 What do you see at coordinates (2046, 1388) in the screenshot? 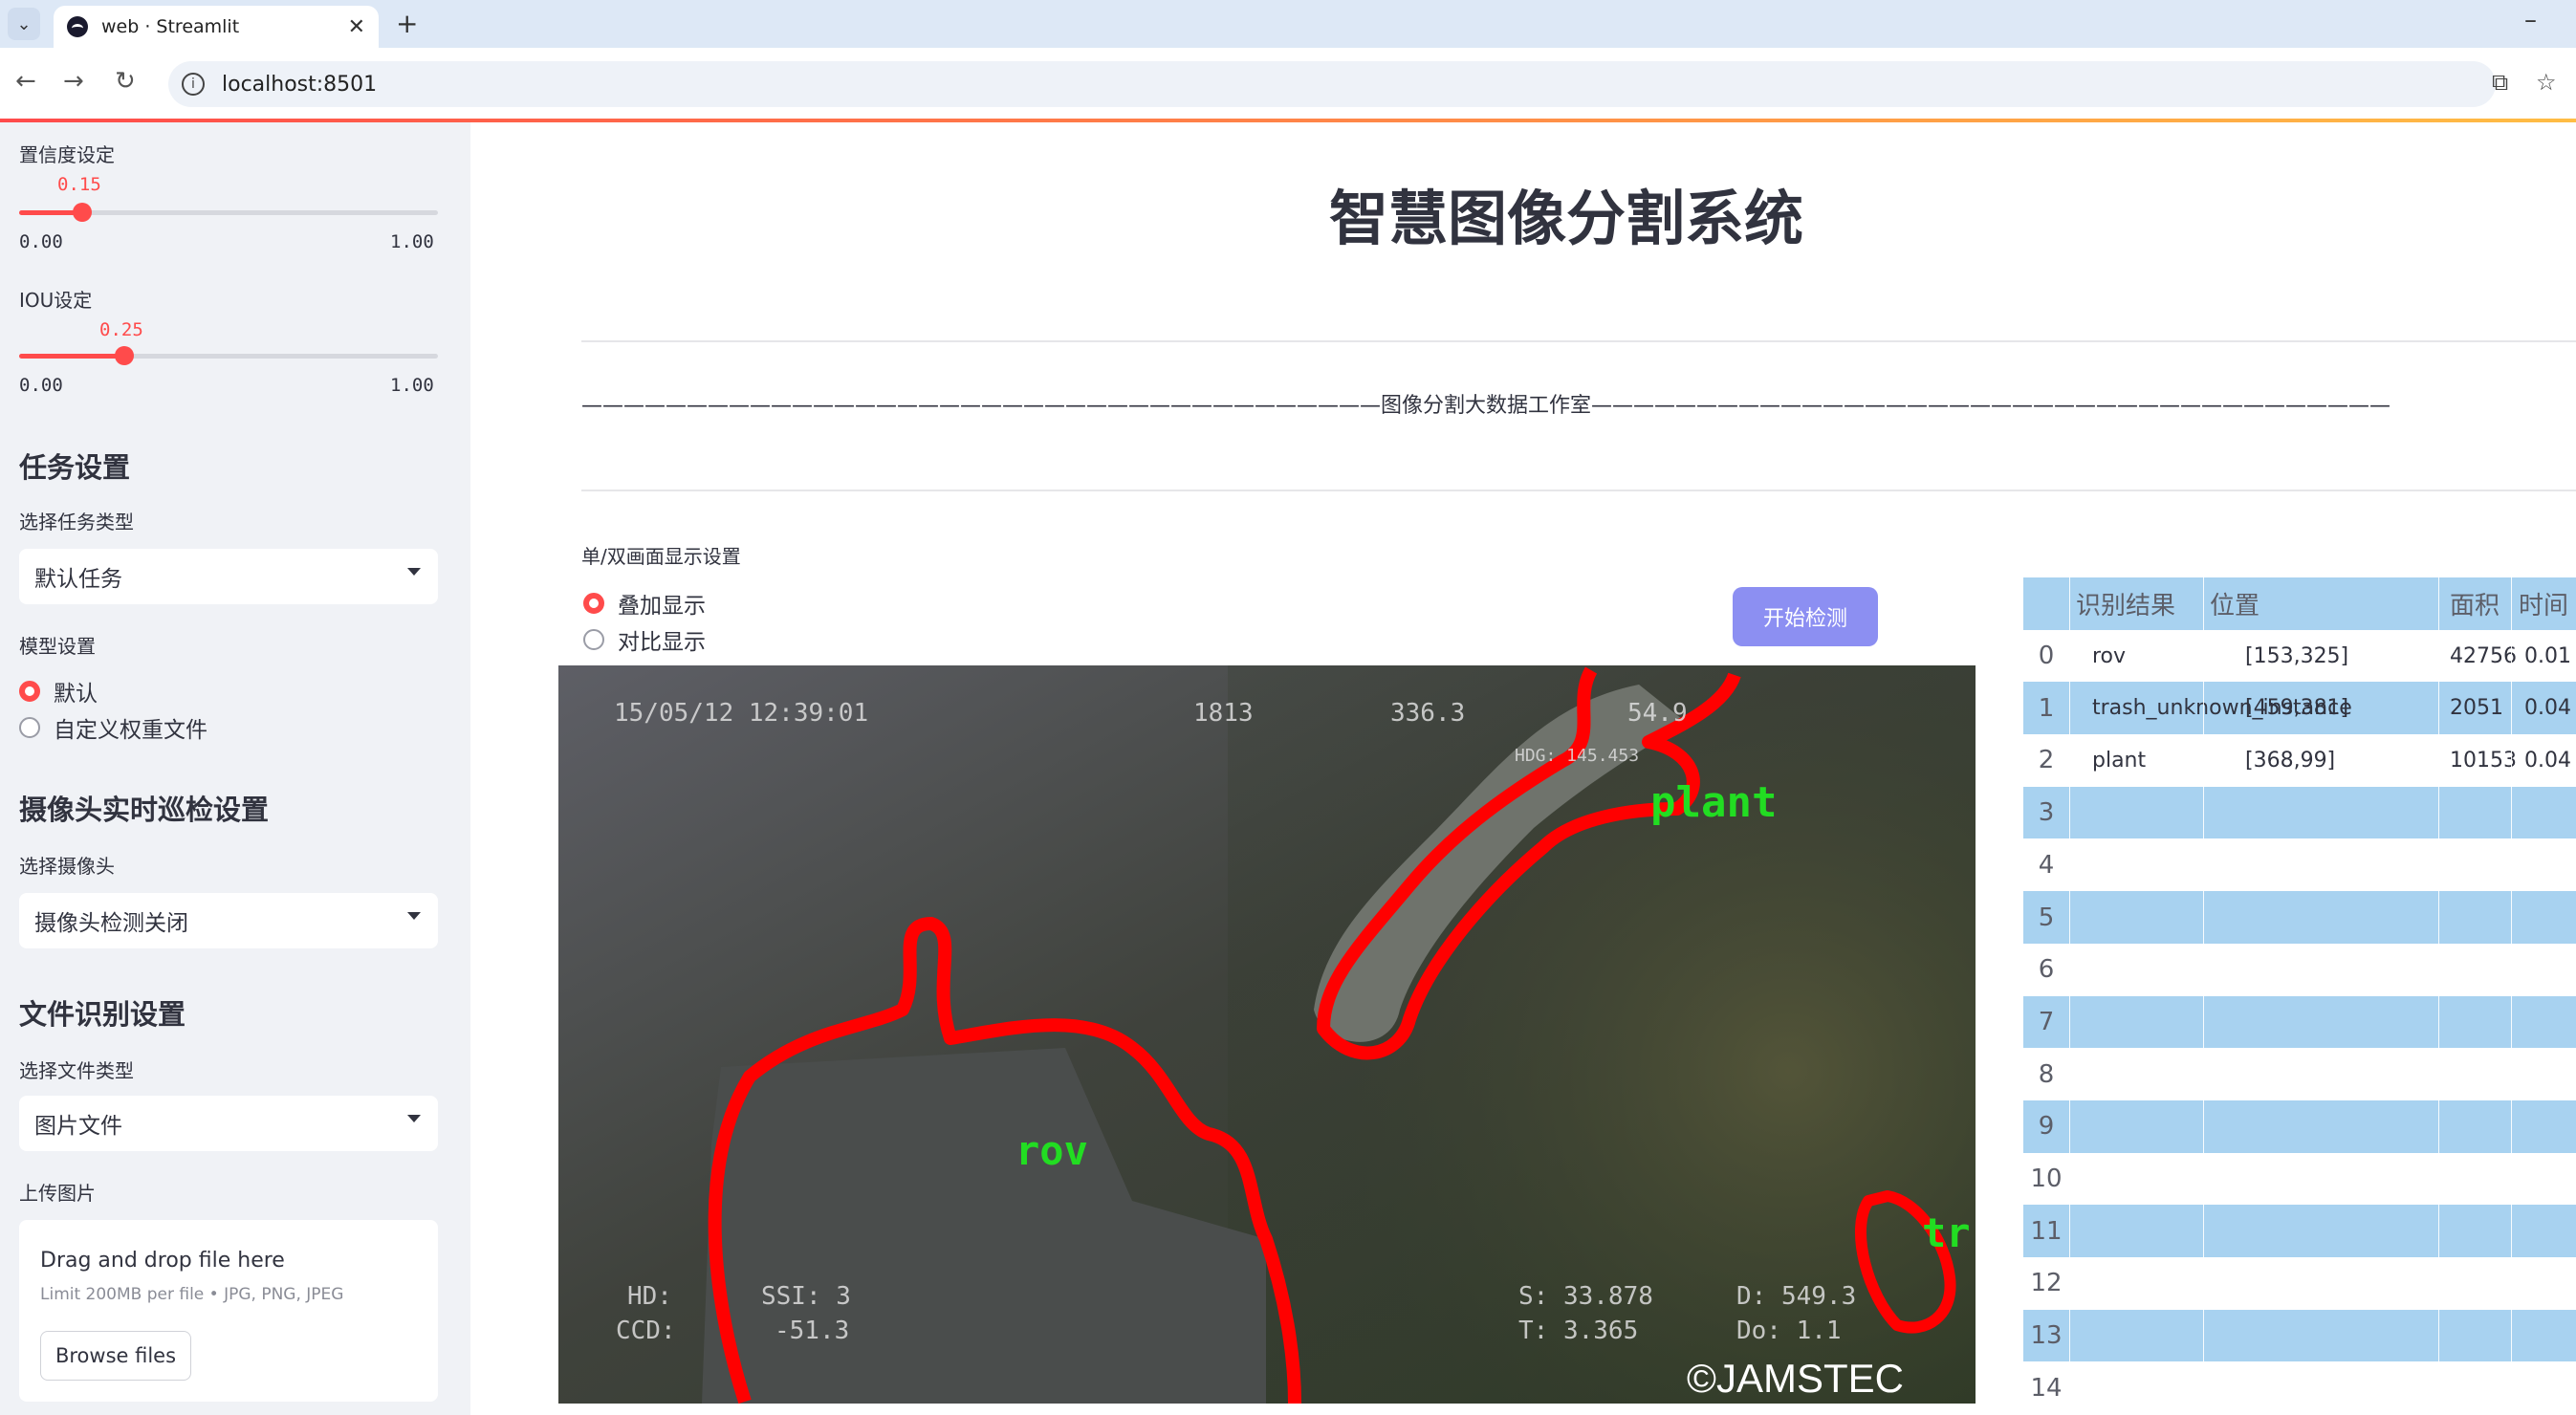
I see `row-index: 14` at bounding box center [2046, 1388].